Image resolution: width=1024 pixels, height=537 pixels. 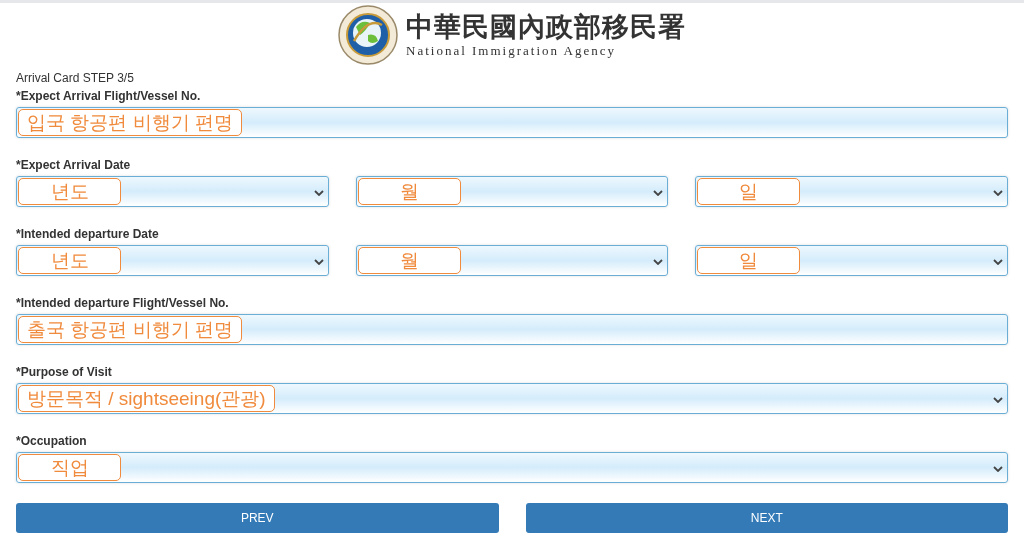 What do you see at coordinates (130, 329) in the screenshot?
I see `annotation-label: 출국 항공편 비행기 편명` at bounding box center [130, 329].